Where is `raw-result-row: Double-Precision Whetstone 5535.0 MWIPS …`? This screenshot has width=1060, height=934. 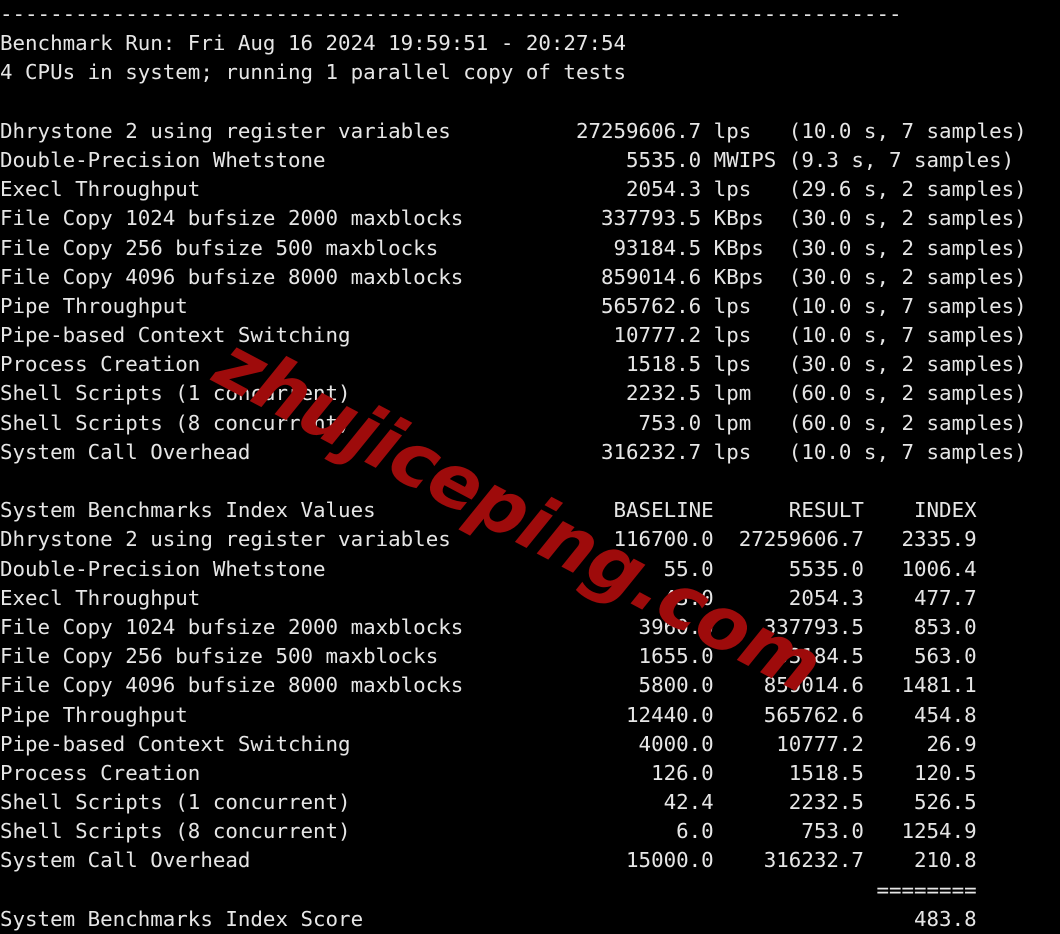 raw-result-row: Double-Precision Whetstone 5535.0 MWIPS … is located at coordinates (507, 159).